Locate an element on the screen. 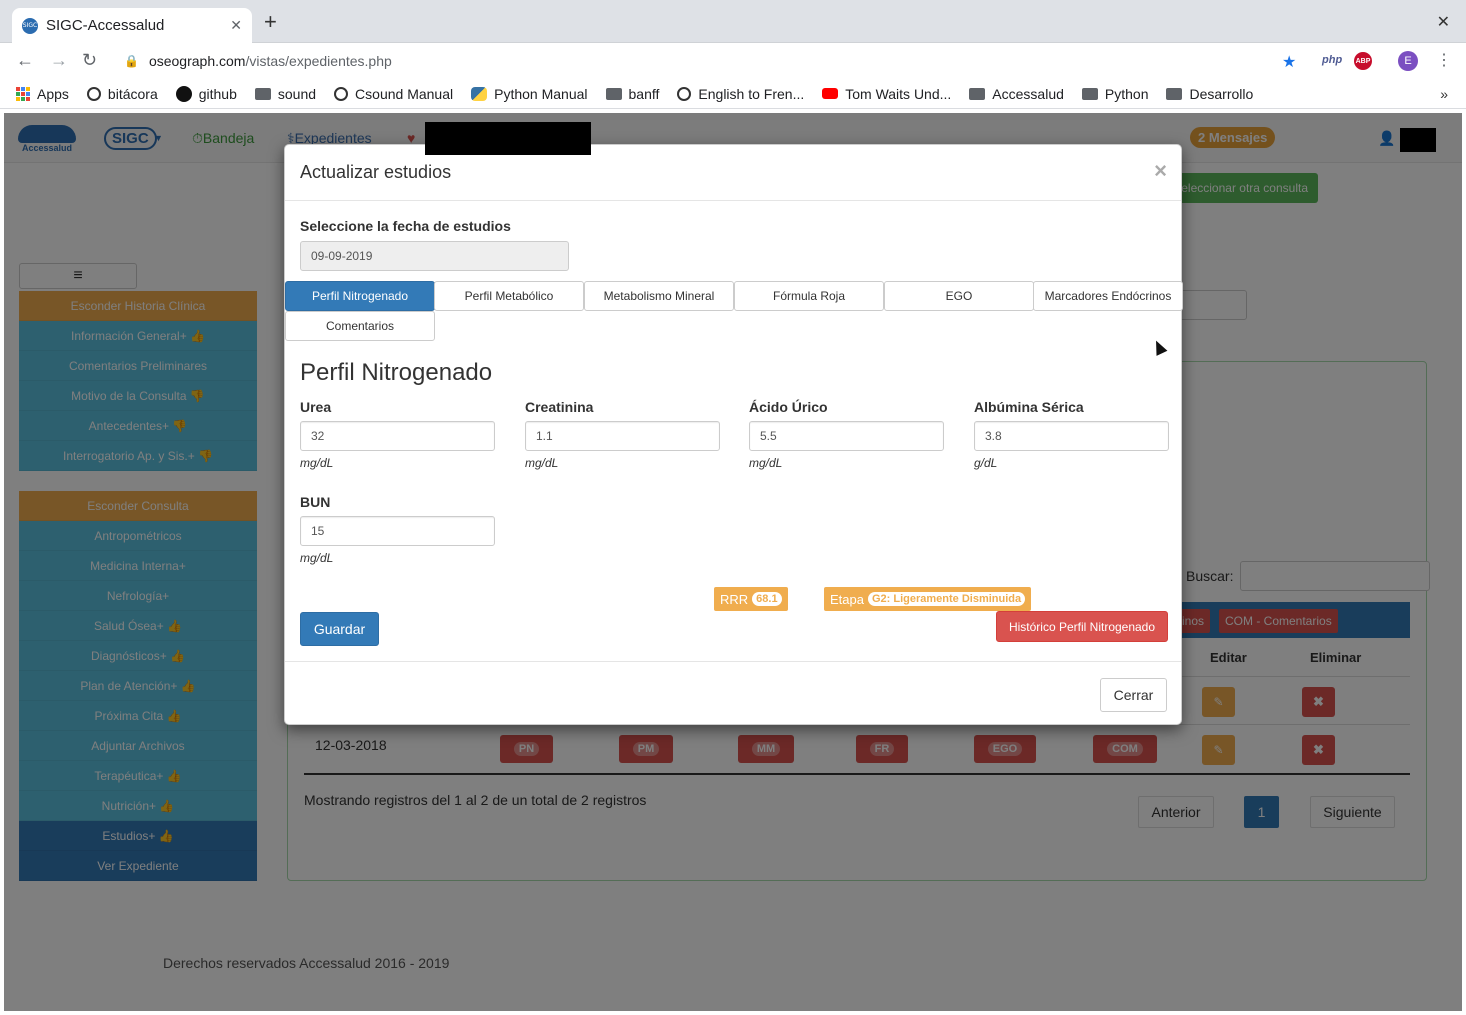 The image size is (1466, 1015). url-path: /vistas/expedientes.php is located at coordinates (318, 61).